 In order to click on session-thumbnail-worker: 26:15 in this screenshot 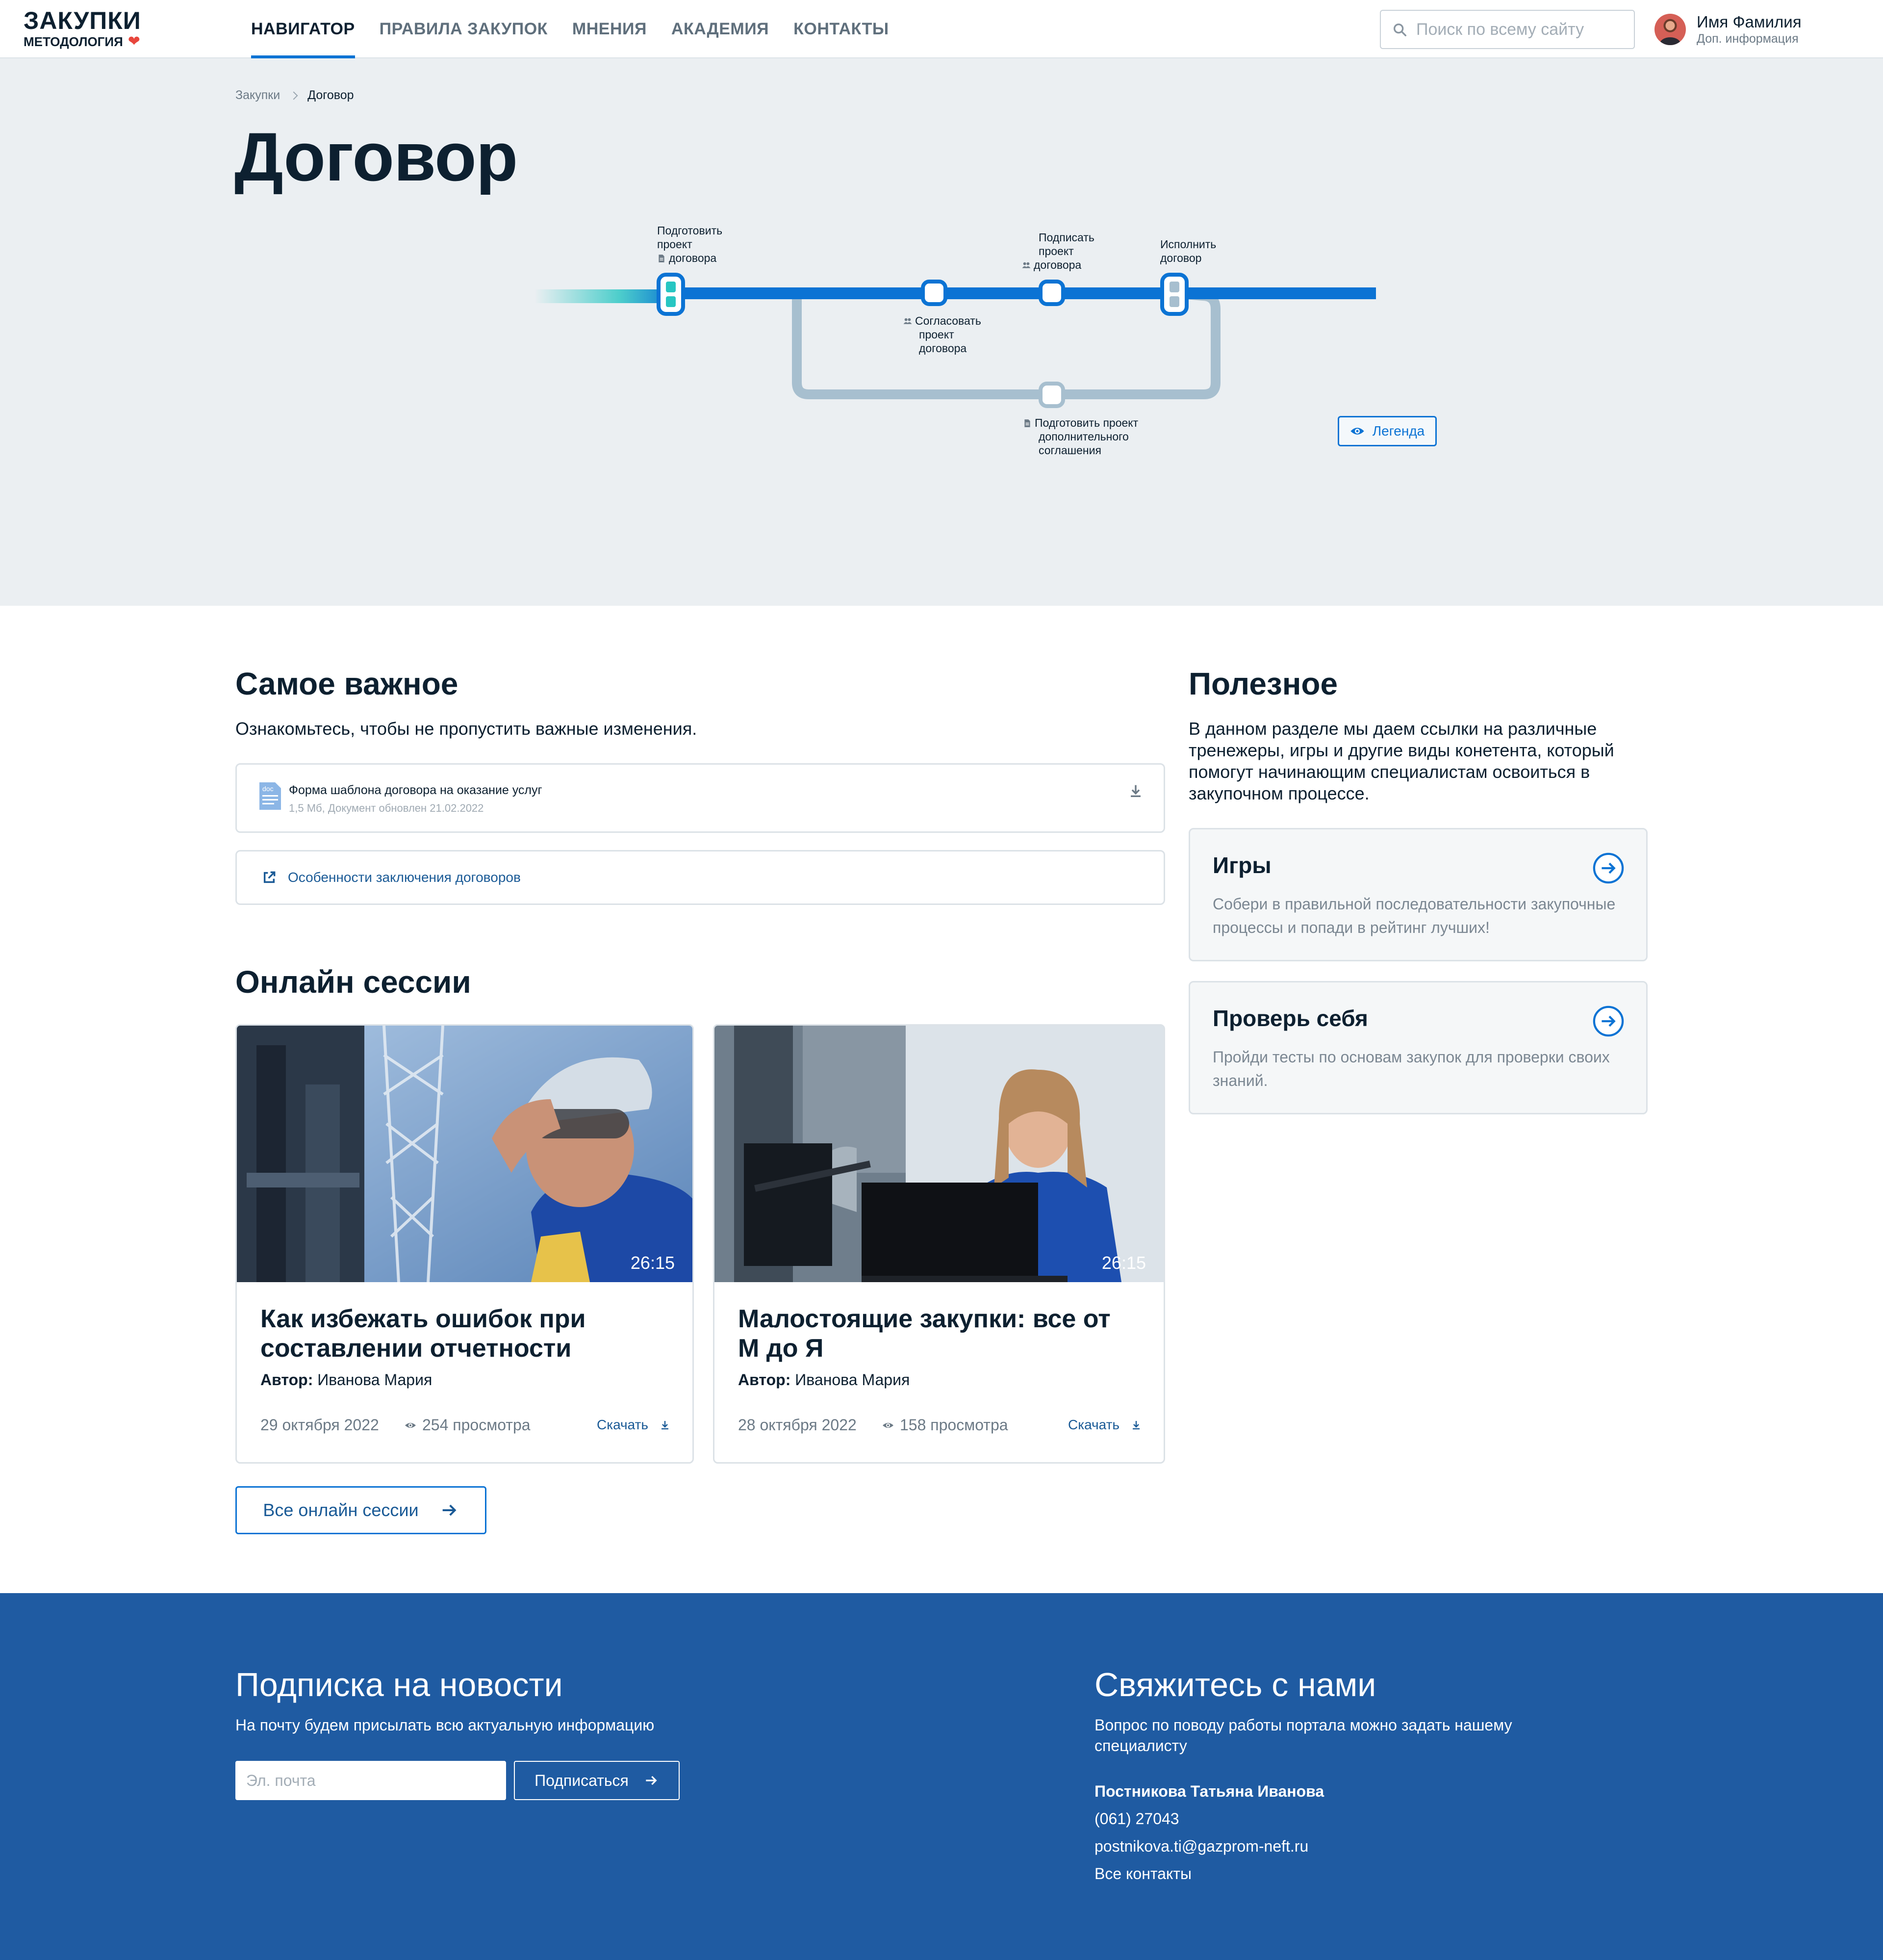, I will do `click(465, 1154)`.